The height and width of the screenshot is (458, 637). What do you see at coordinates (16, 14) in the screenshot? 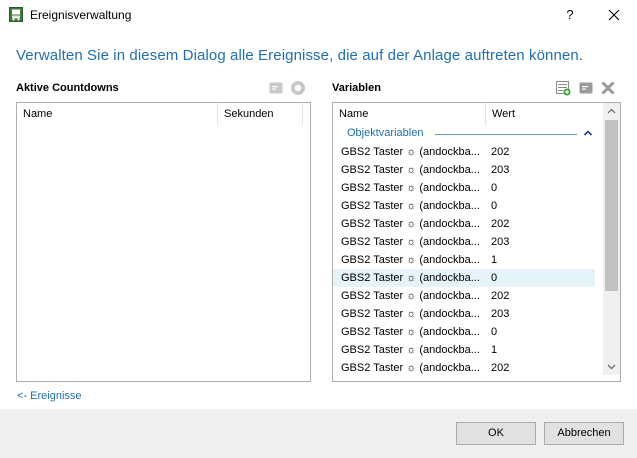
I see `train-icon` at bounding box center [16, 14].